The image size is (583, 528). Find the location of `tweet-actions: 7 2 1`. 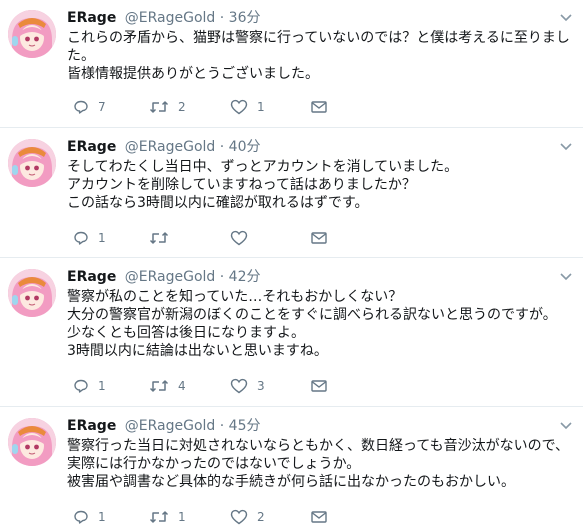

tweet-actions: 7 2 1 is located at coordinates (207, 107).